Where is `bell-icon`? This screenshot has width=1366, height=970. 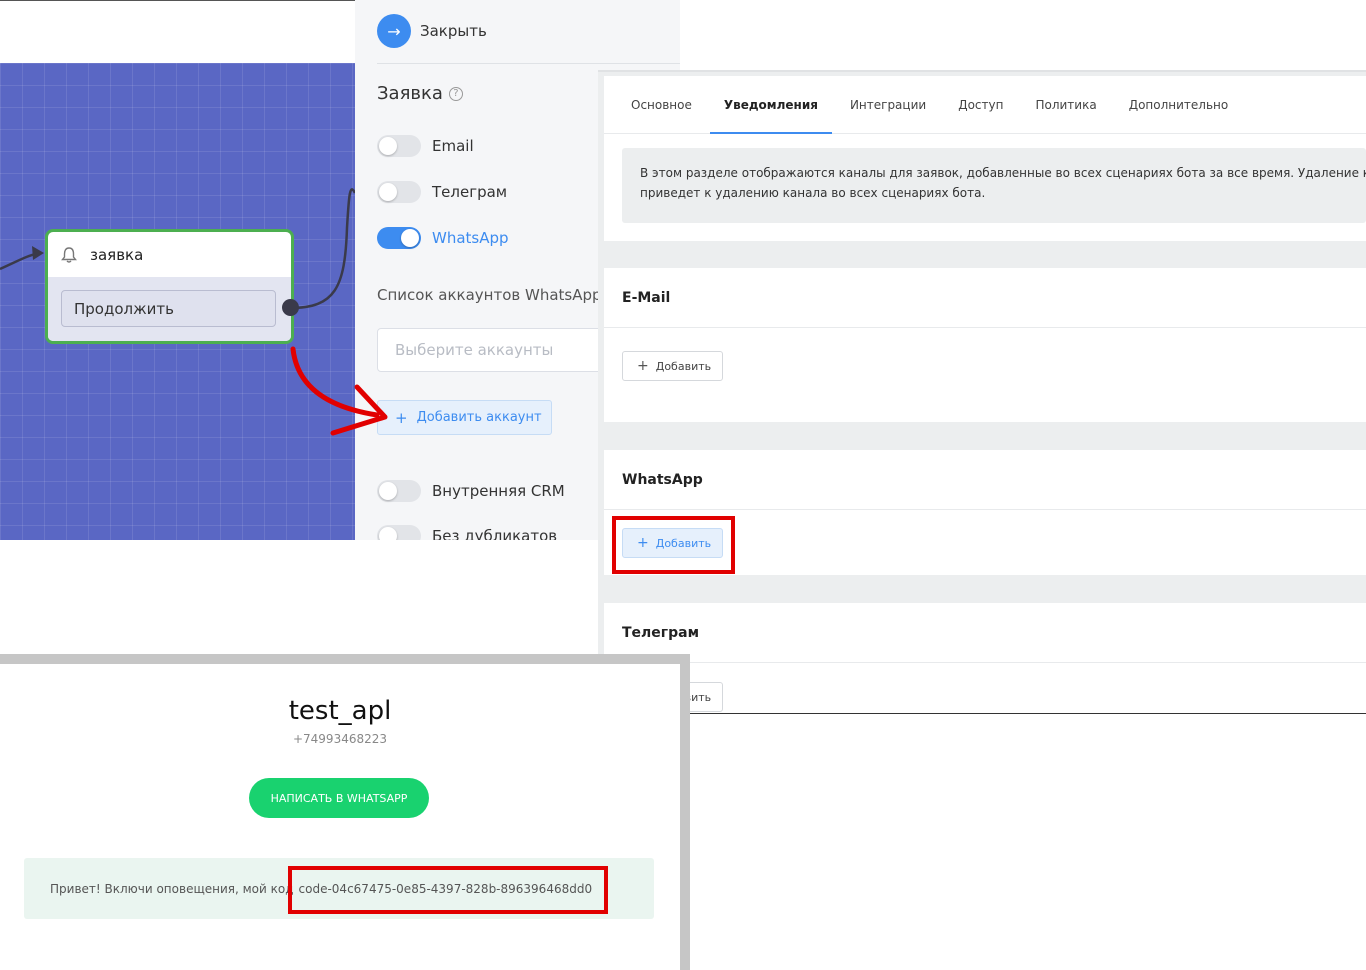 bell-icon is located at coordinates (69, 254).